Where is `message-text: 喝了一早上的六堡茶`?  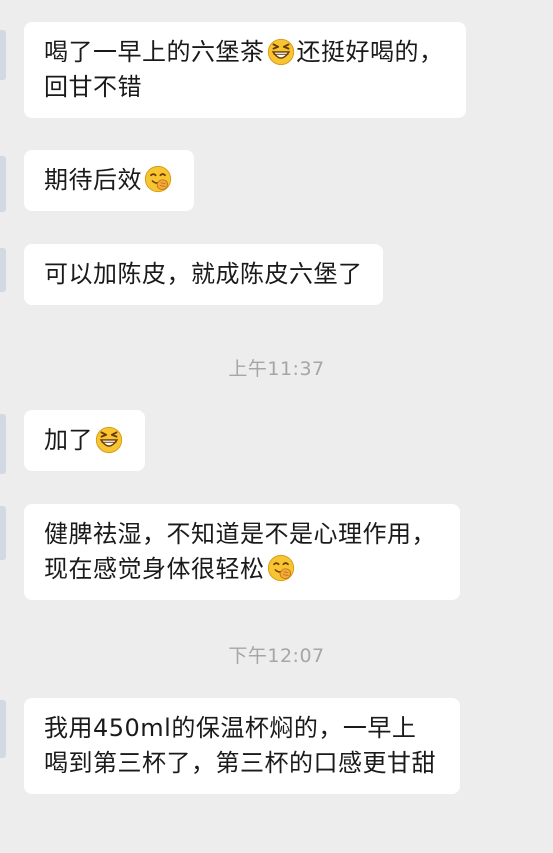 message-text: 喝了一早上的六堡茶 is located at coordinates (154, 52).